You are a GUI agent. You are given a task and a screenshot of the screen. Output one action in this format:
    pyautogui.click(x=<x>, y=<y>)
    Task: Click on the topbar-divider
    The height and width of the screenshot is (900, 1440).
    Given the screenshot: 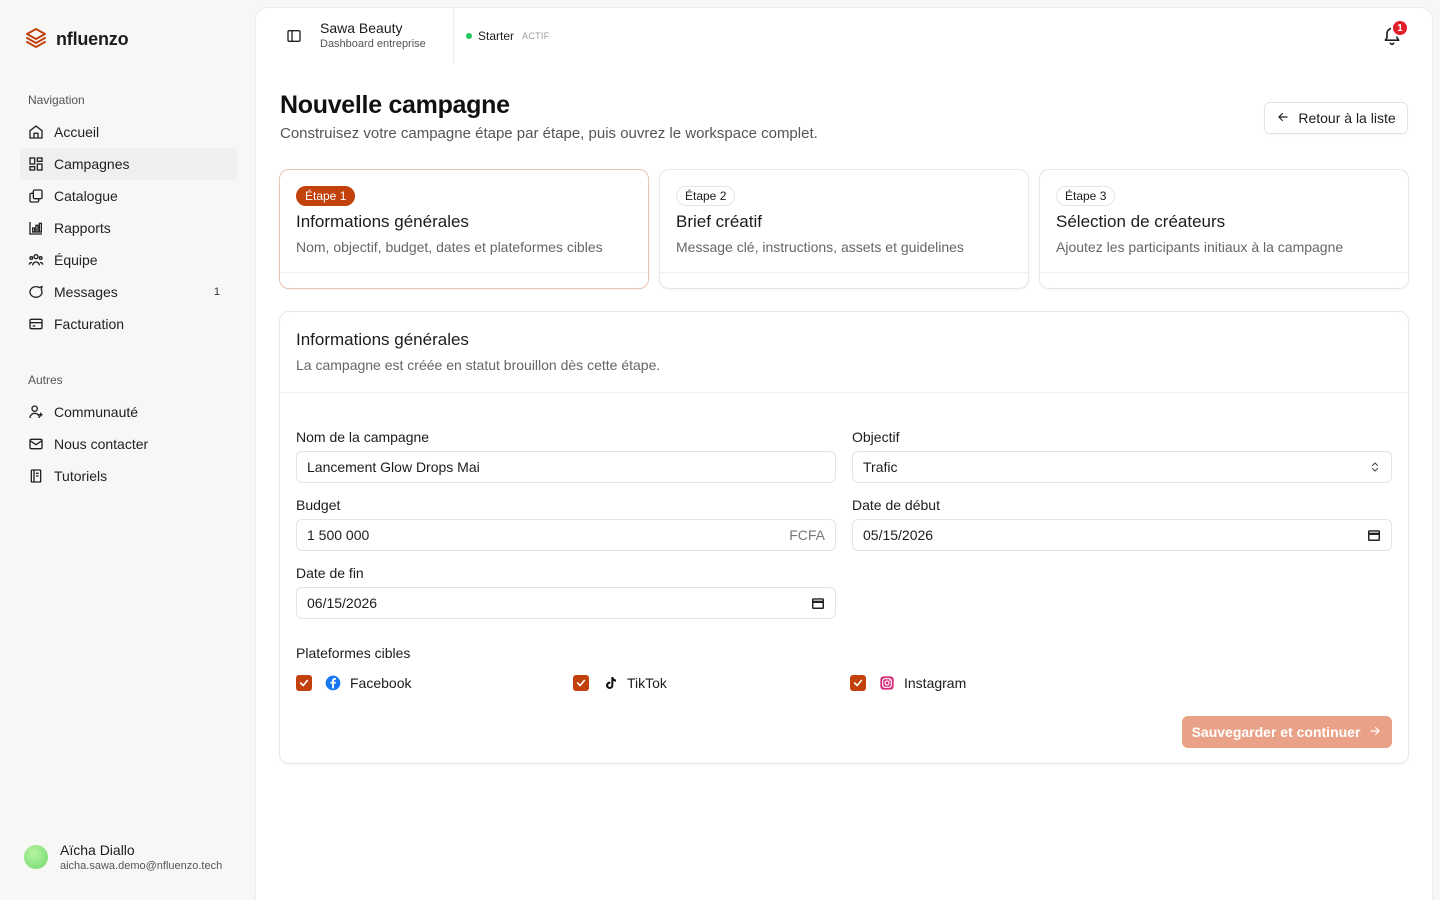 What is the action you would take?
    pyautogui.click(x=453, y=36)
    